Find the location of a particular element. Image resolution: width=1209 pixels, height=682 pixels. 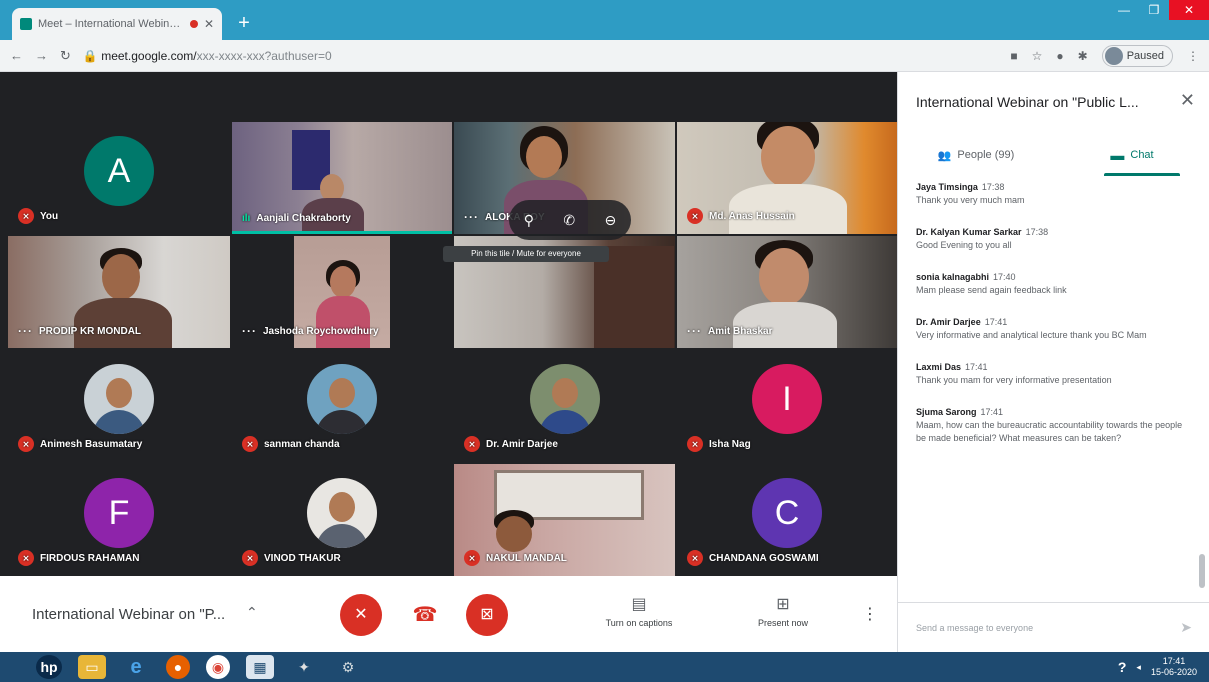

extension-icon: ● is located at coordinates (1059, 56).